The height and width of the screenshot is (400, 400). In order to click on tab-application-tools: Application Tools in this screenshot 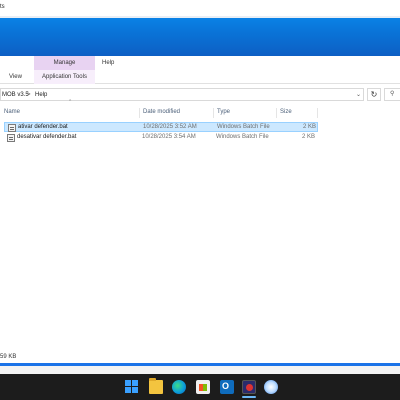, I will do `click(64, 77)`.